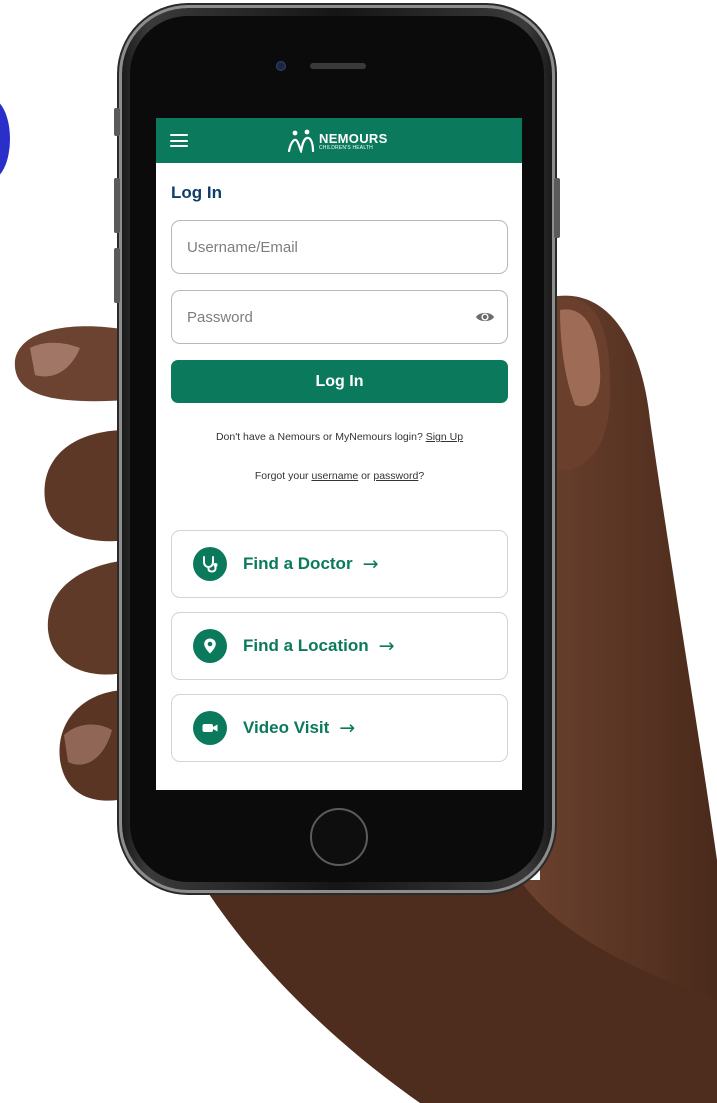  What do you see at coordinates (317, 317) in the screenshot?
I see `password-input` at bounding box center [317, 317].